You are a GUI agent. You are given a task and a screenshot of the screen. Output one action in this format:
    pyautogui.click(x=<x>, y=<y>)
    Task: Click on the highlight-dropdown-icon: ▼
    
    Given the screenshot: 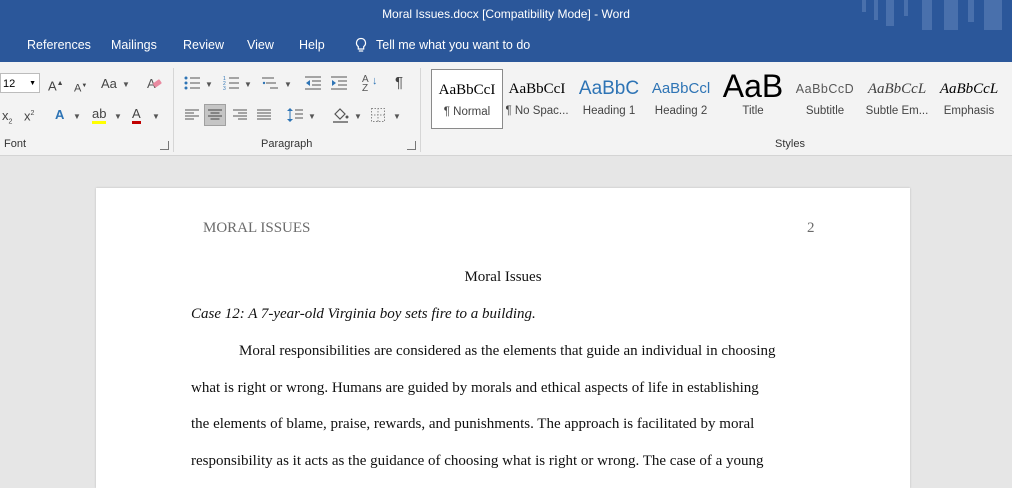 What is the action you would take?
    pyautogui.click(x=118, y=116)
    